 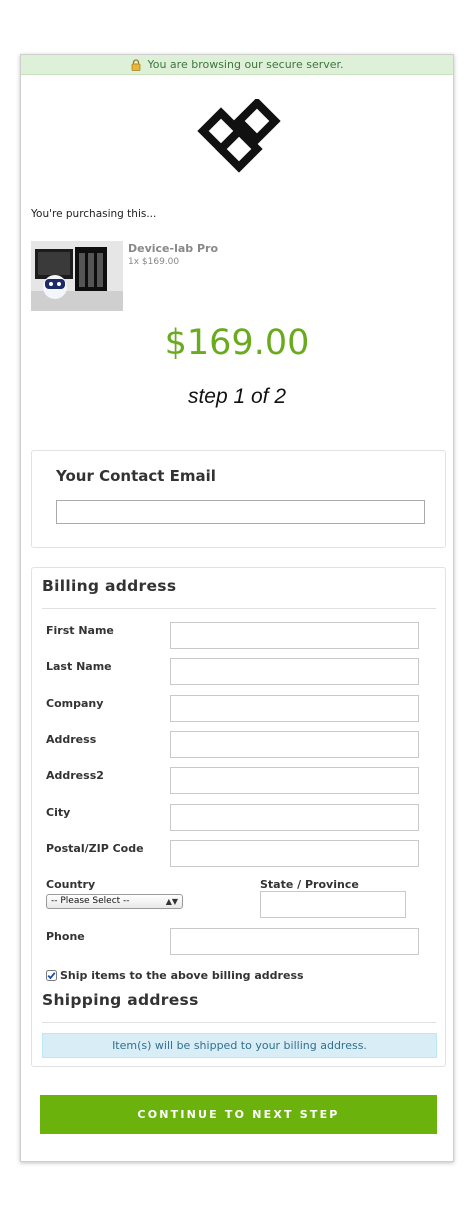 What do you see at coordinates (294, 635) in the screenshot?
I see `first-name-input` at bounding box center [294, 635].